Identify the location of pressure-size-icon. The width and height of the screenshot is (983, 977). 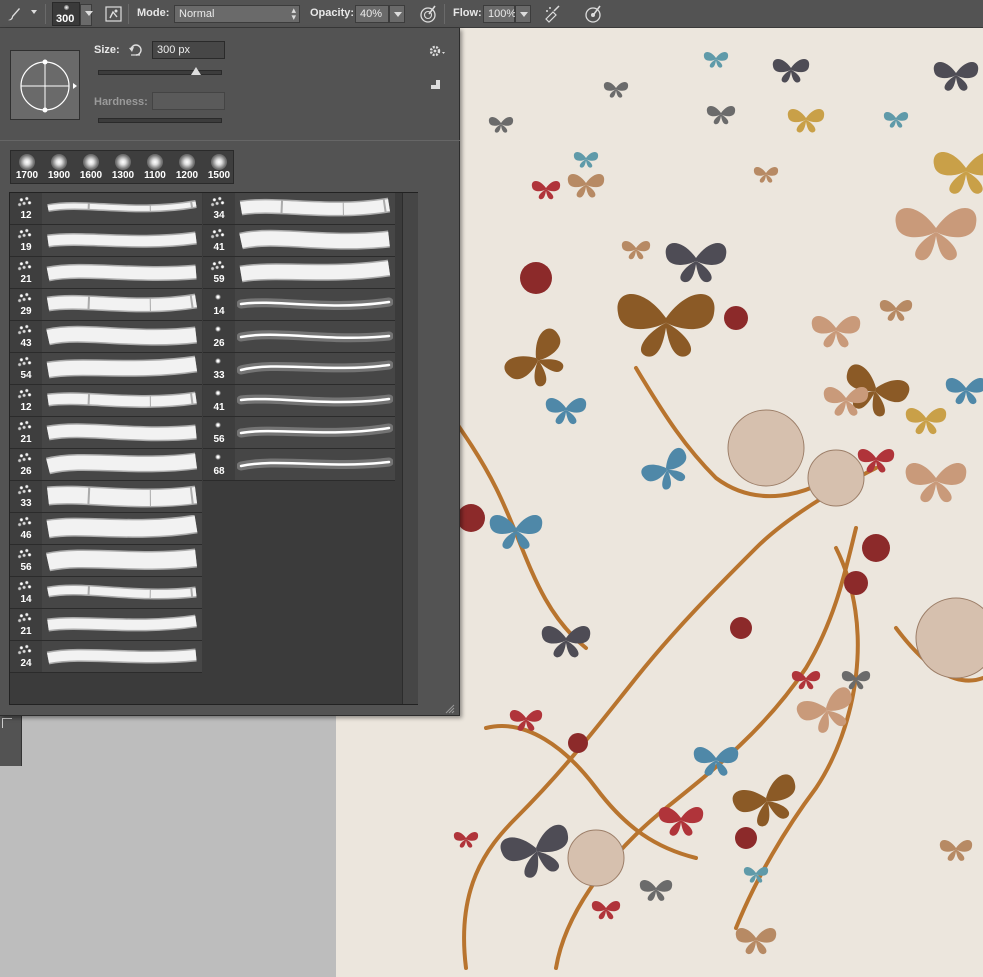
(593, 14).